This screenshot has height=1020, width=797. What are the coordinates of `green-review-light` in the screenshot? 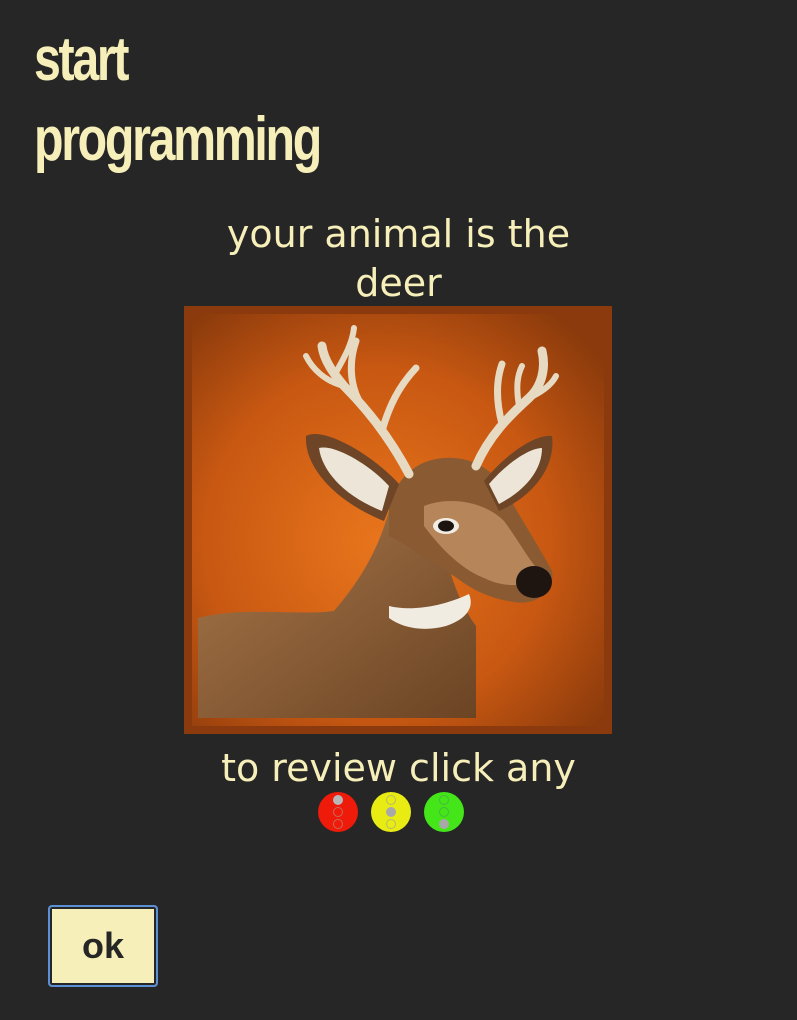 It's located at (444, 812).